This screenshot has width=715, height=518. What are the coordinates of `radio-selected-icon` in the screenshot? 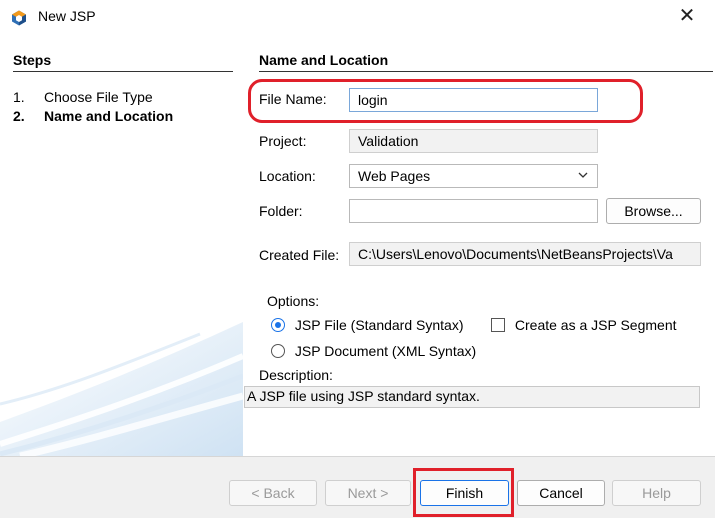 It's located at (278, 325).